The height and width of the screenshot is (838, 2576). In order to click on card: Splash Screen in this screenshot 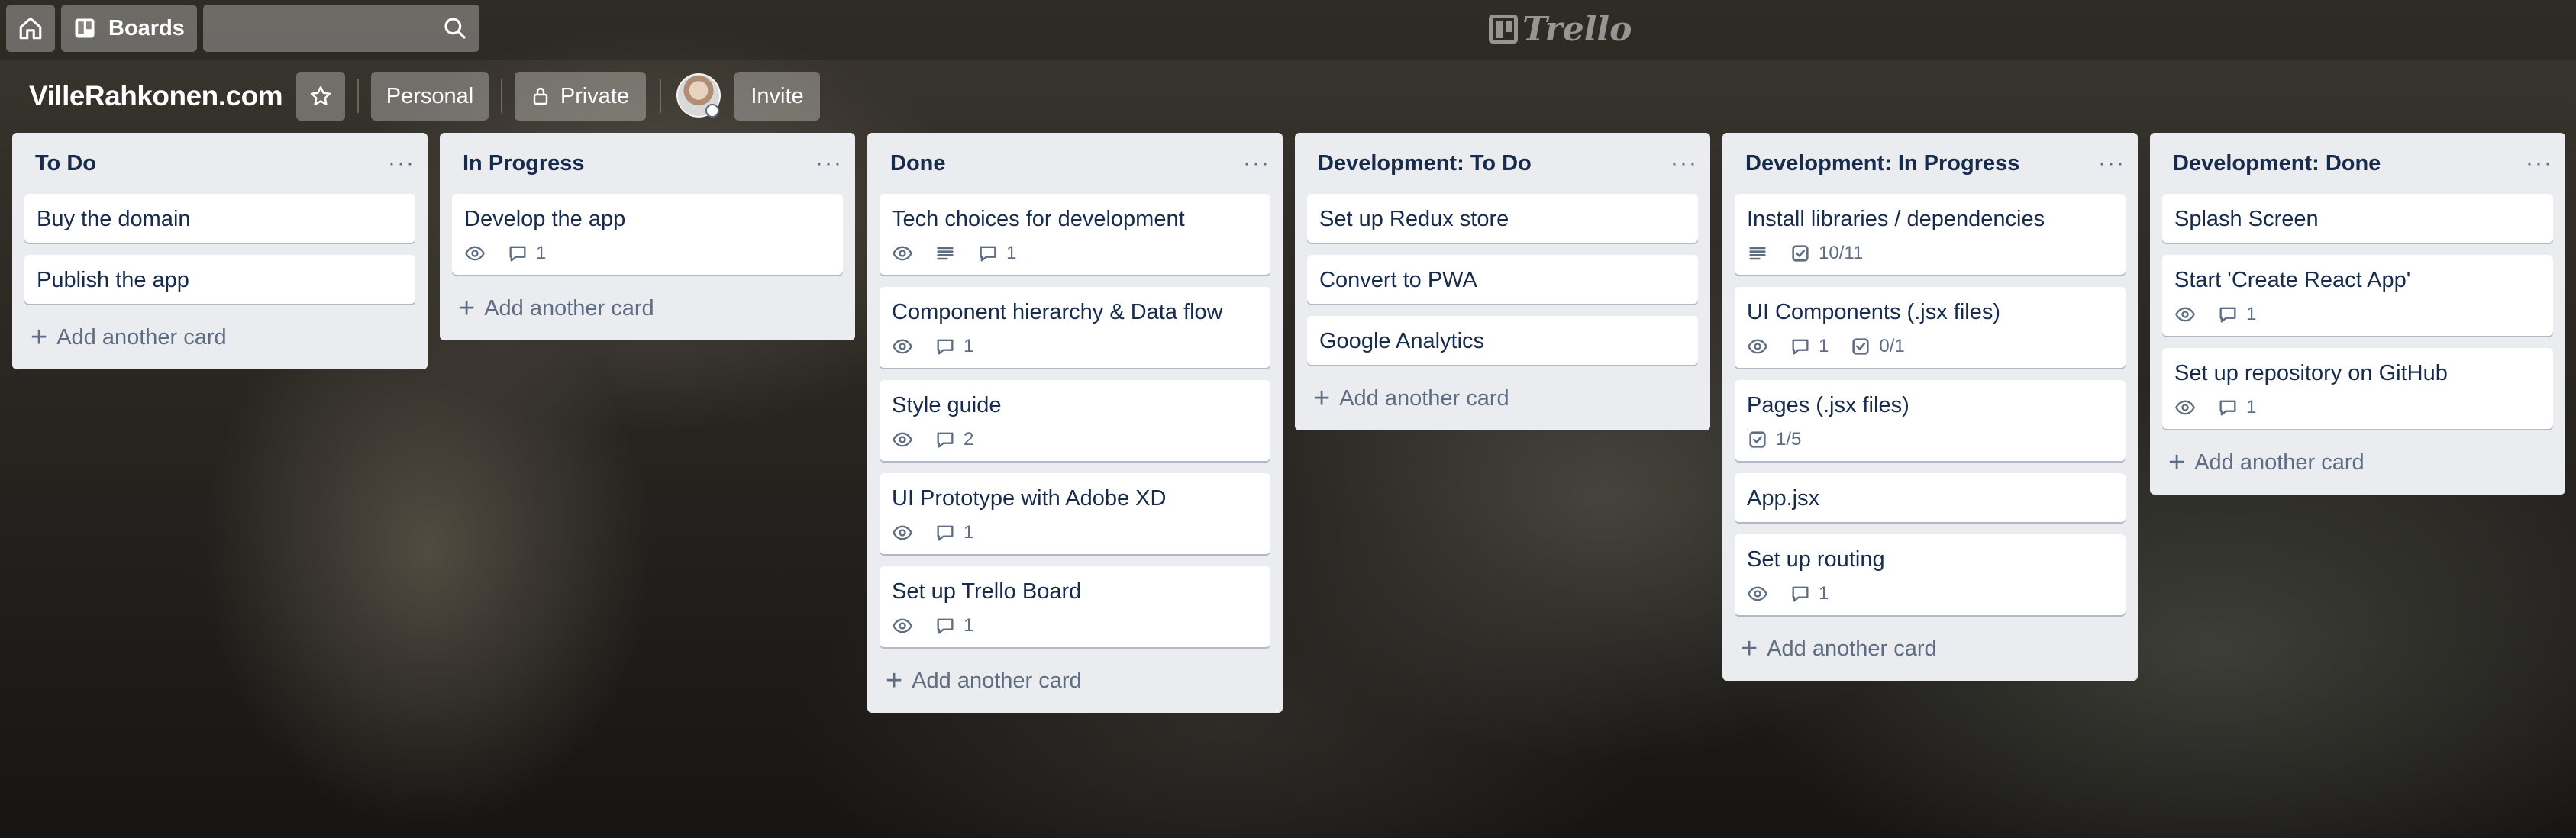, I will do `click(2357, 219)`.